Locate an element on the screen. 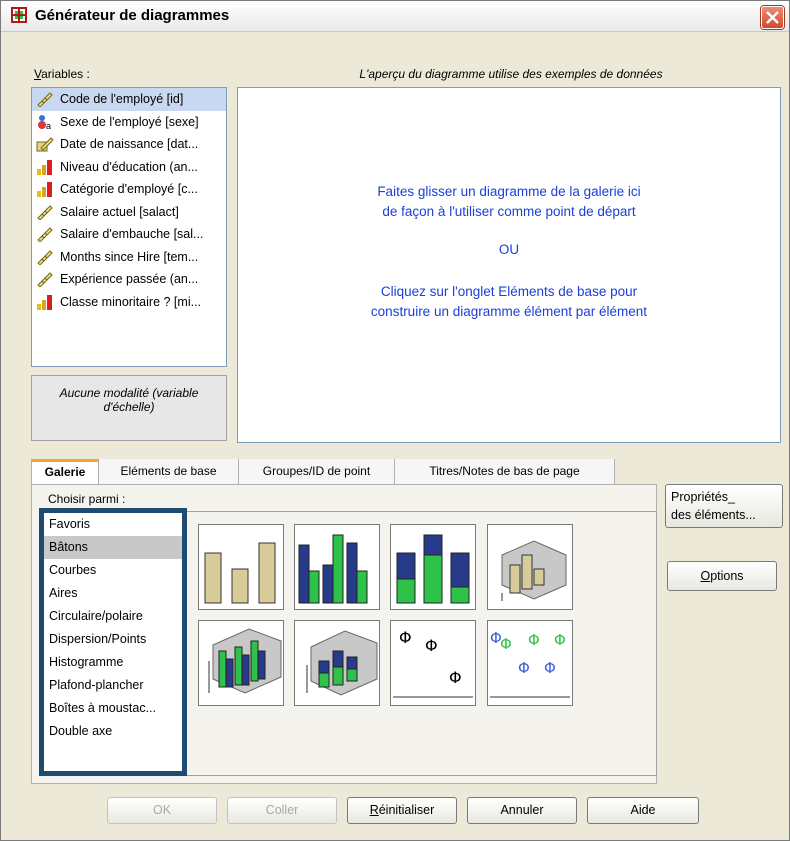 The height and width of the screenshot is (841, 790). chart-type-item: Dispersion/Points is located at coordinates (113, 639).